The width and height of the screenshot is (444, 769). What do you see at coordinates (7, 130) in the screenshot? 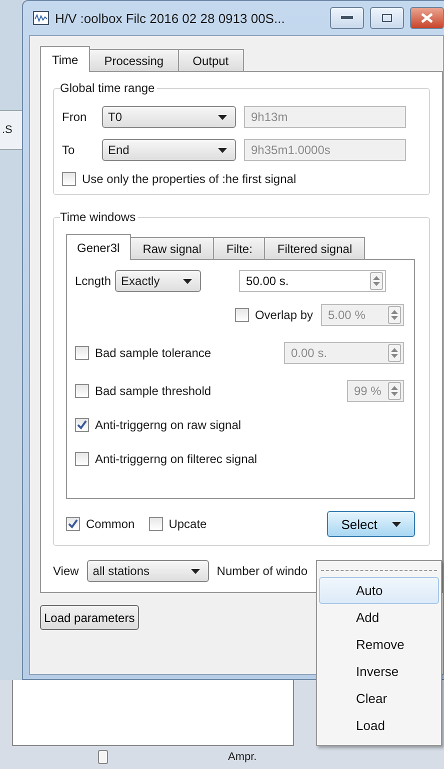
I see `background-text: .S` at bounding box center [7, 130].